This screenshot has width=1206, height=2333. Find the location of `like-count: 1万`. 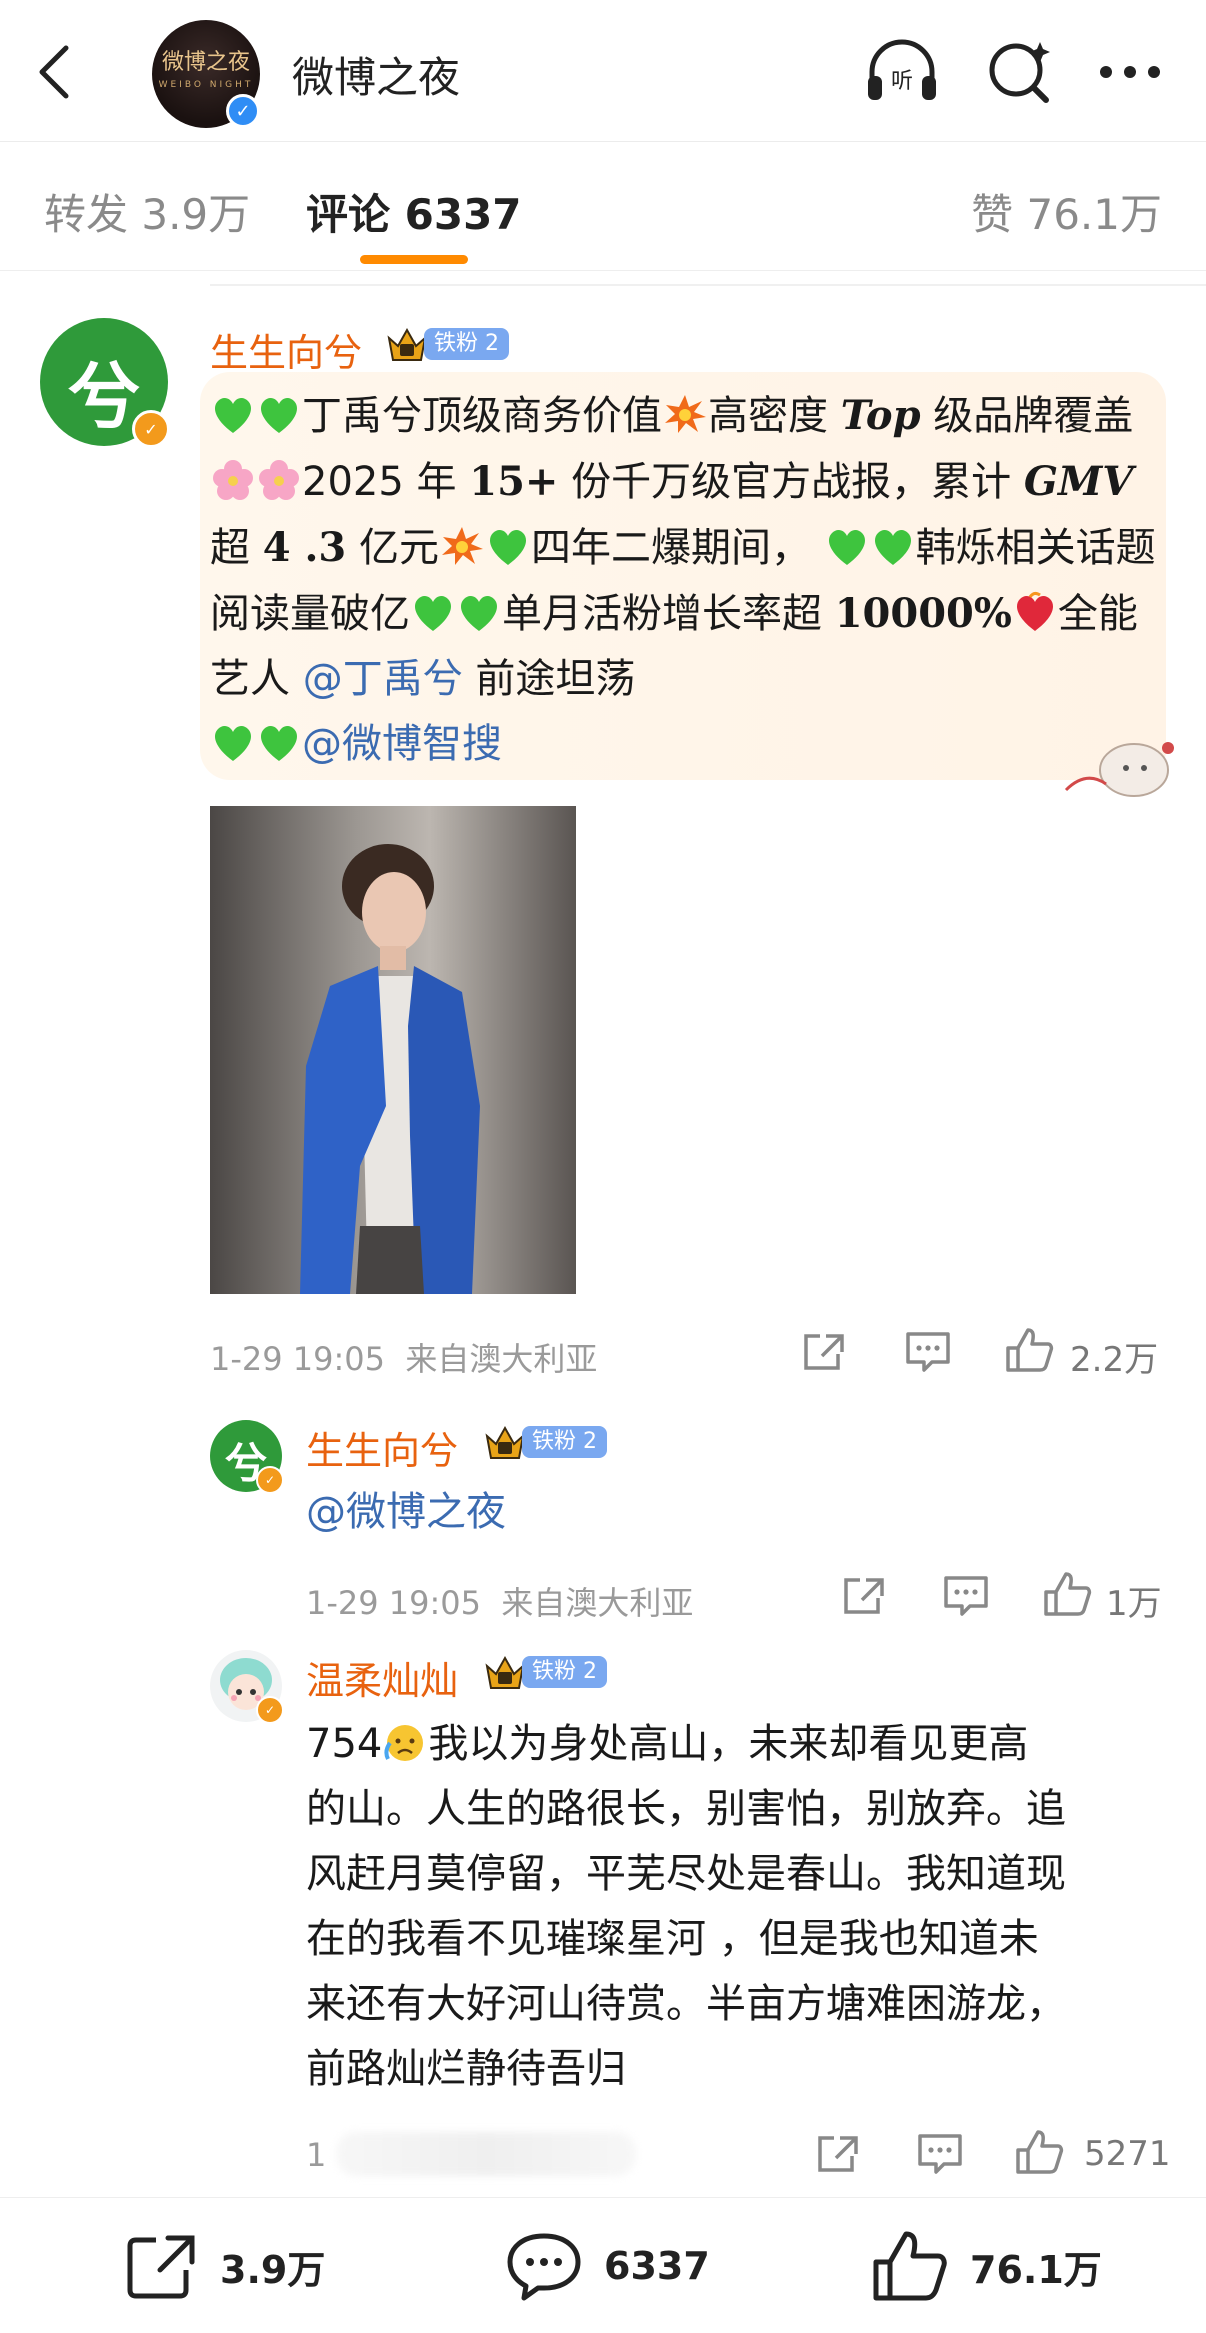

like-count: 1万 is located at coordinates (1134, 1604).